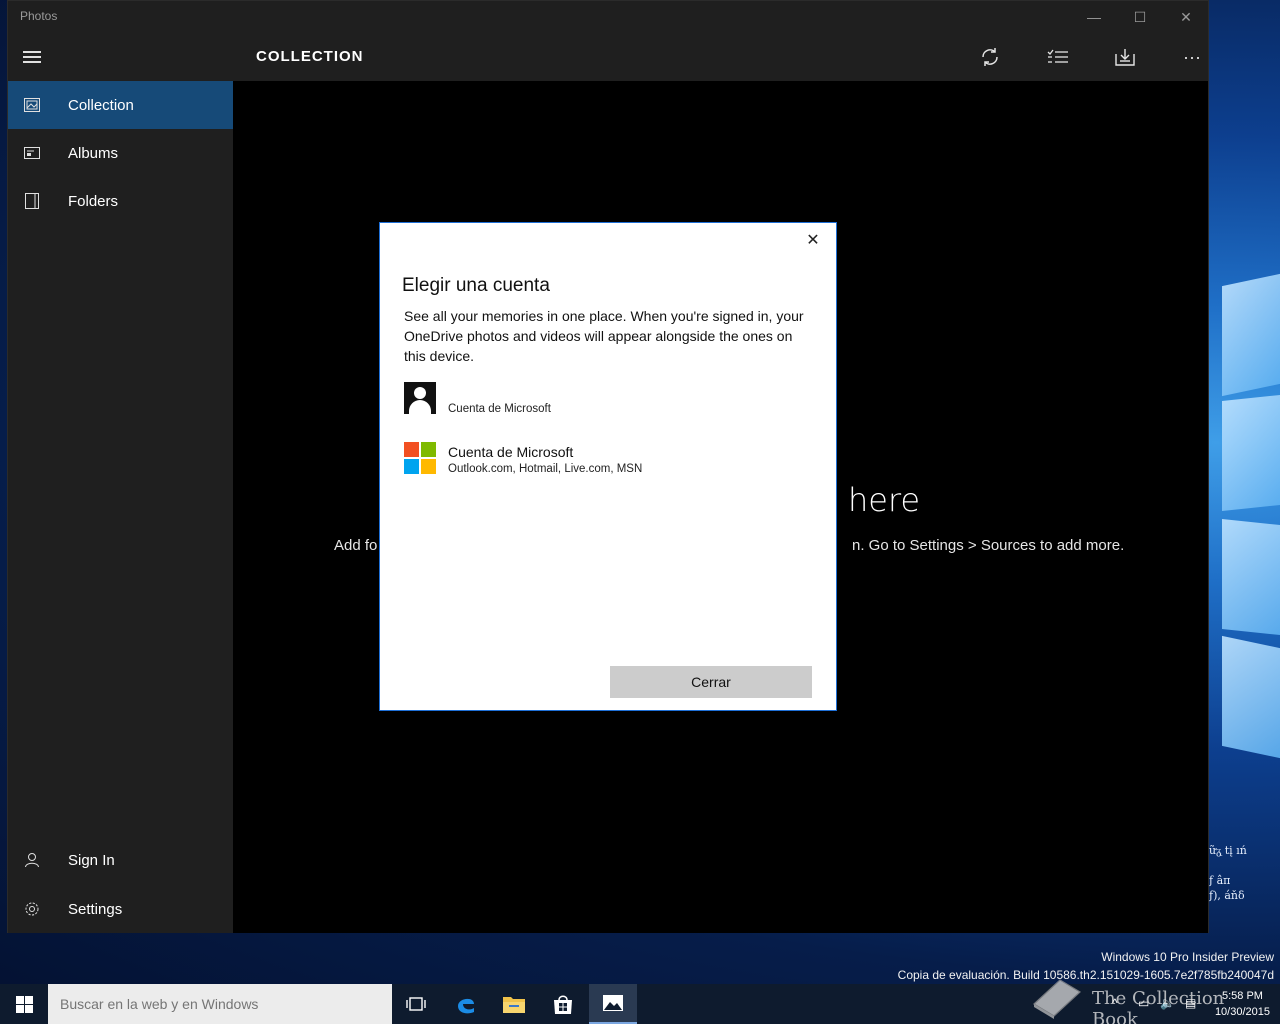  Describe the element at coordinates (91, 860) in the screenshot. I see `sign-in-label: Sign In` at that location.